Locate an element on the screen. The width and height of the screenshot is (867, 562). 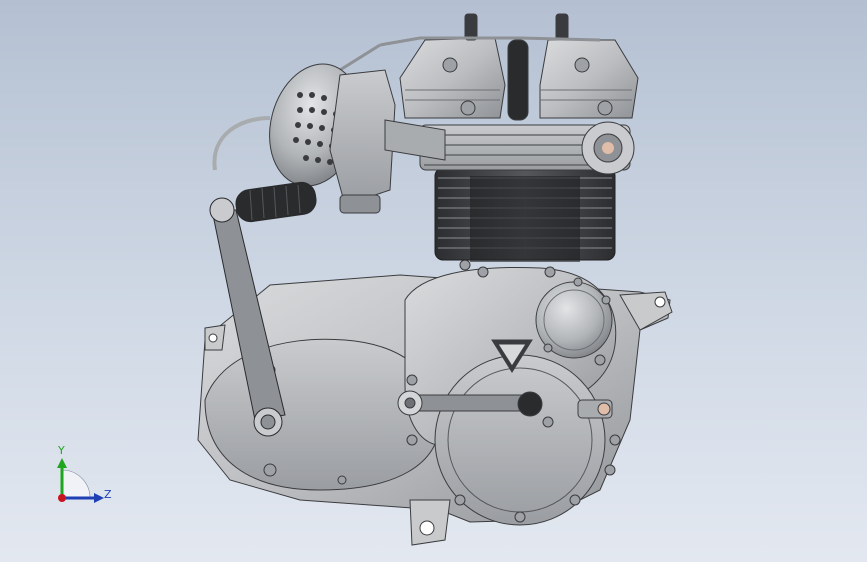
cylinder-block is located at coordinates (527, 191).